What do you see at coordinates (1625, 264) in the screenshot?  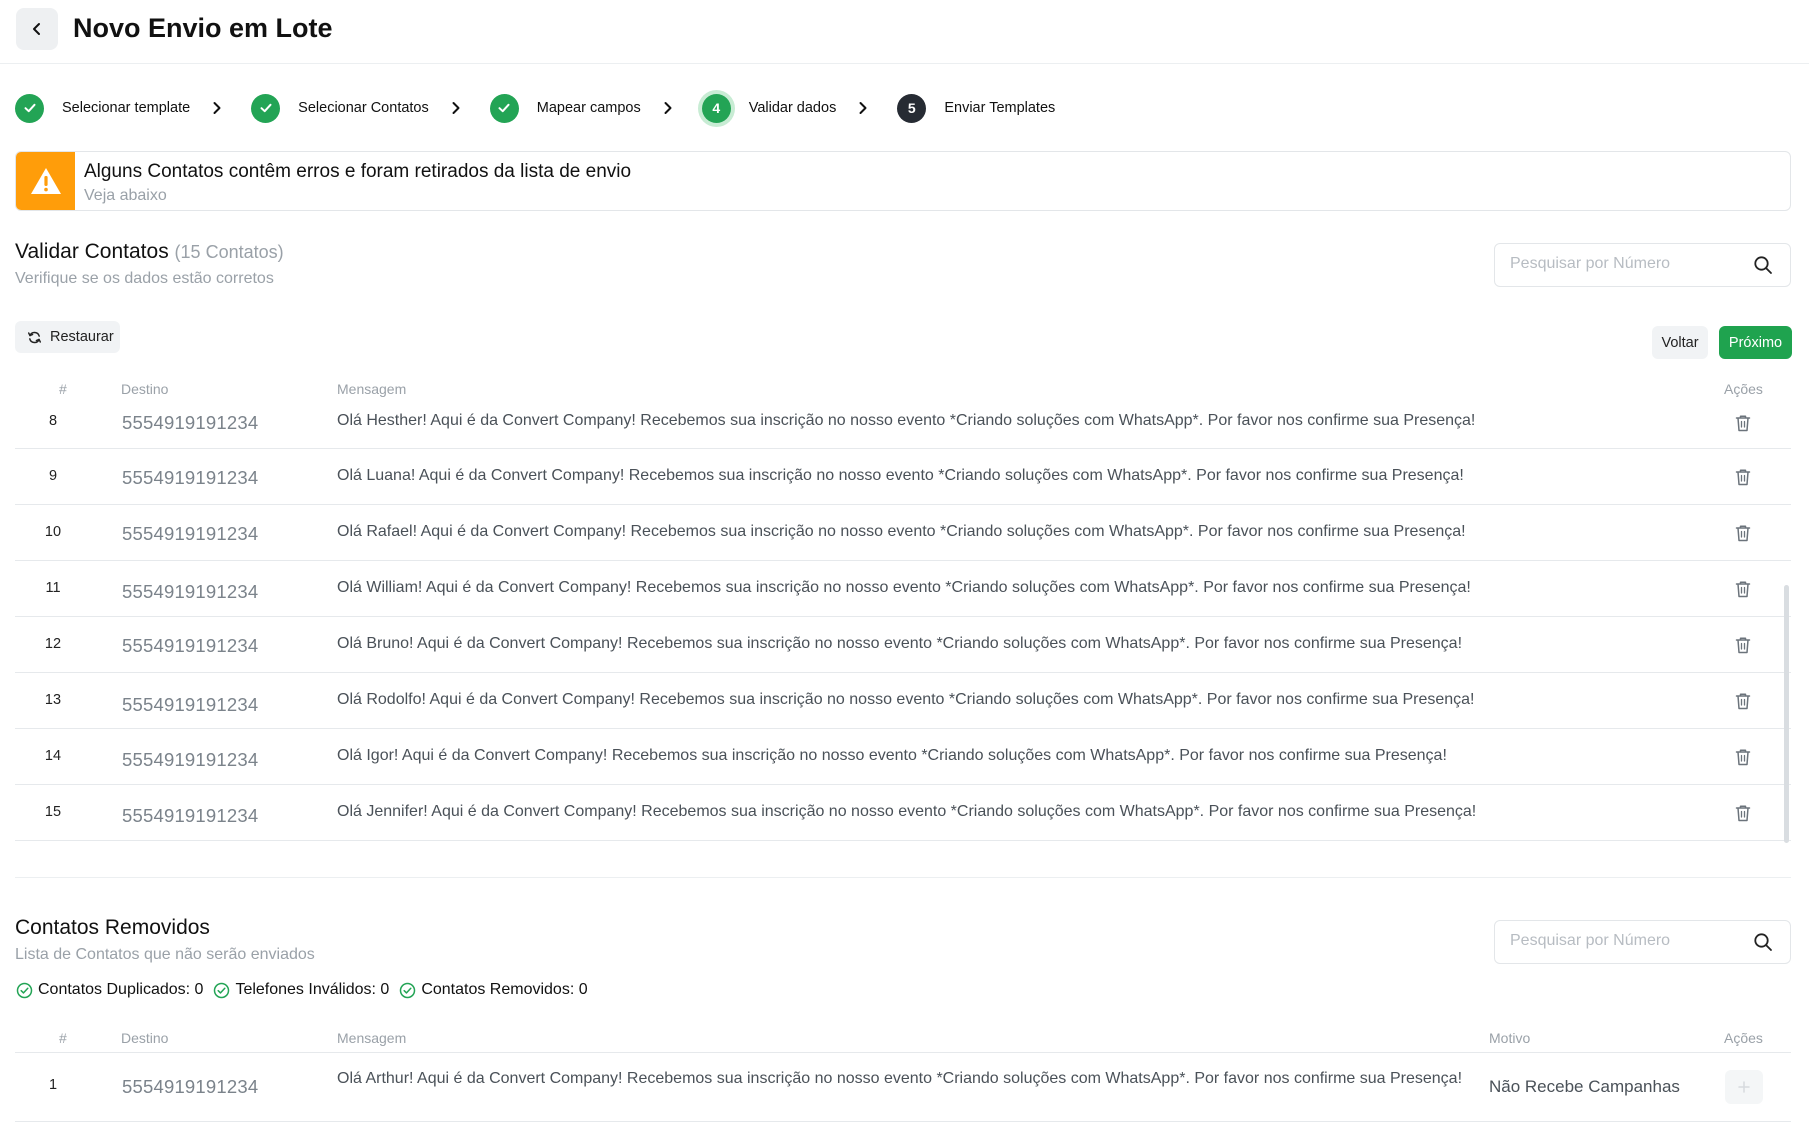 I see `search-input` at bounding box center [1625, 264].